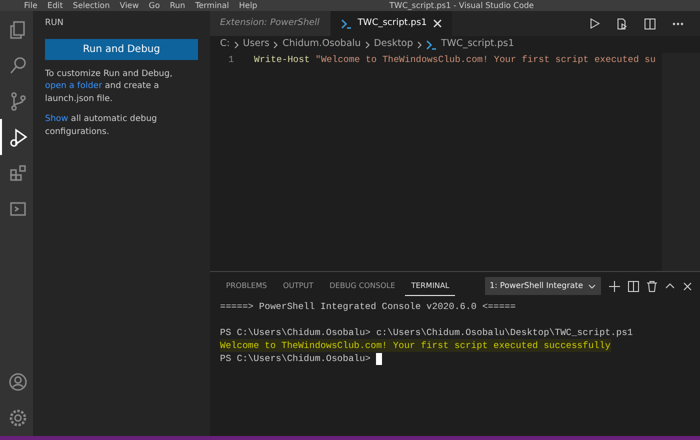 The image size is (700, 440). I want to click on link: open a folder, so click(73, 86).